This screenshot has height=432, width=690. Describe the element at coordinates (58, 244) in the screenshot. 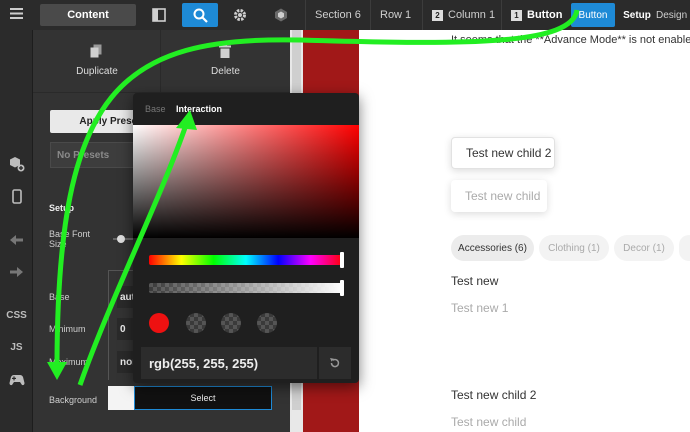

I see `base-font-label-line2: Size` at that location.